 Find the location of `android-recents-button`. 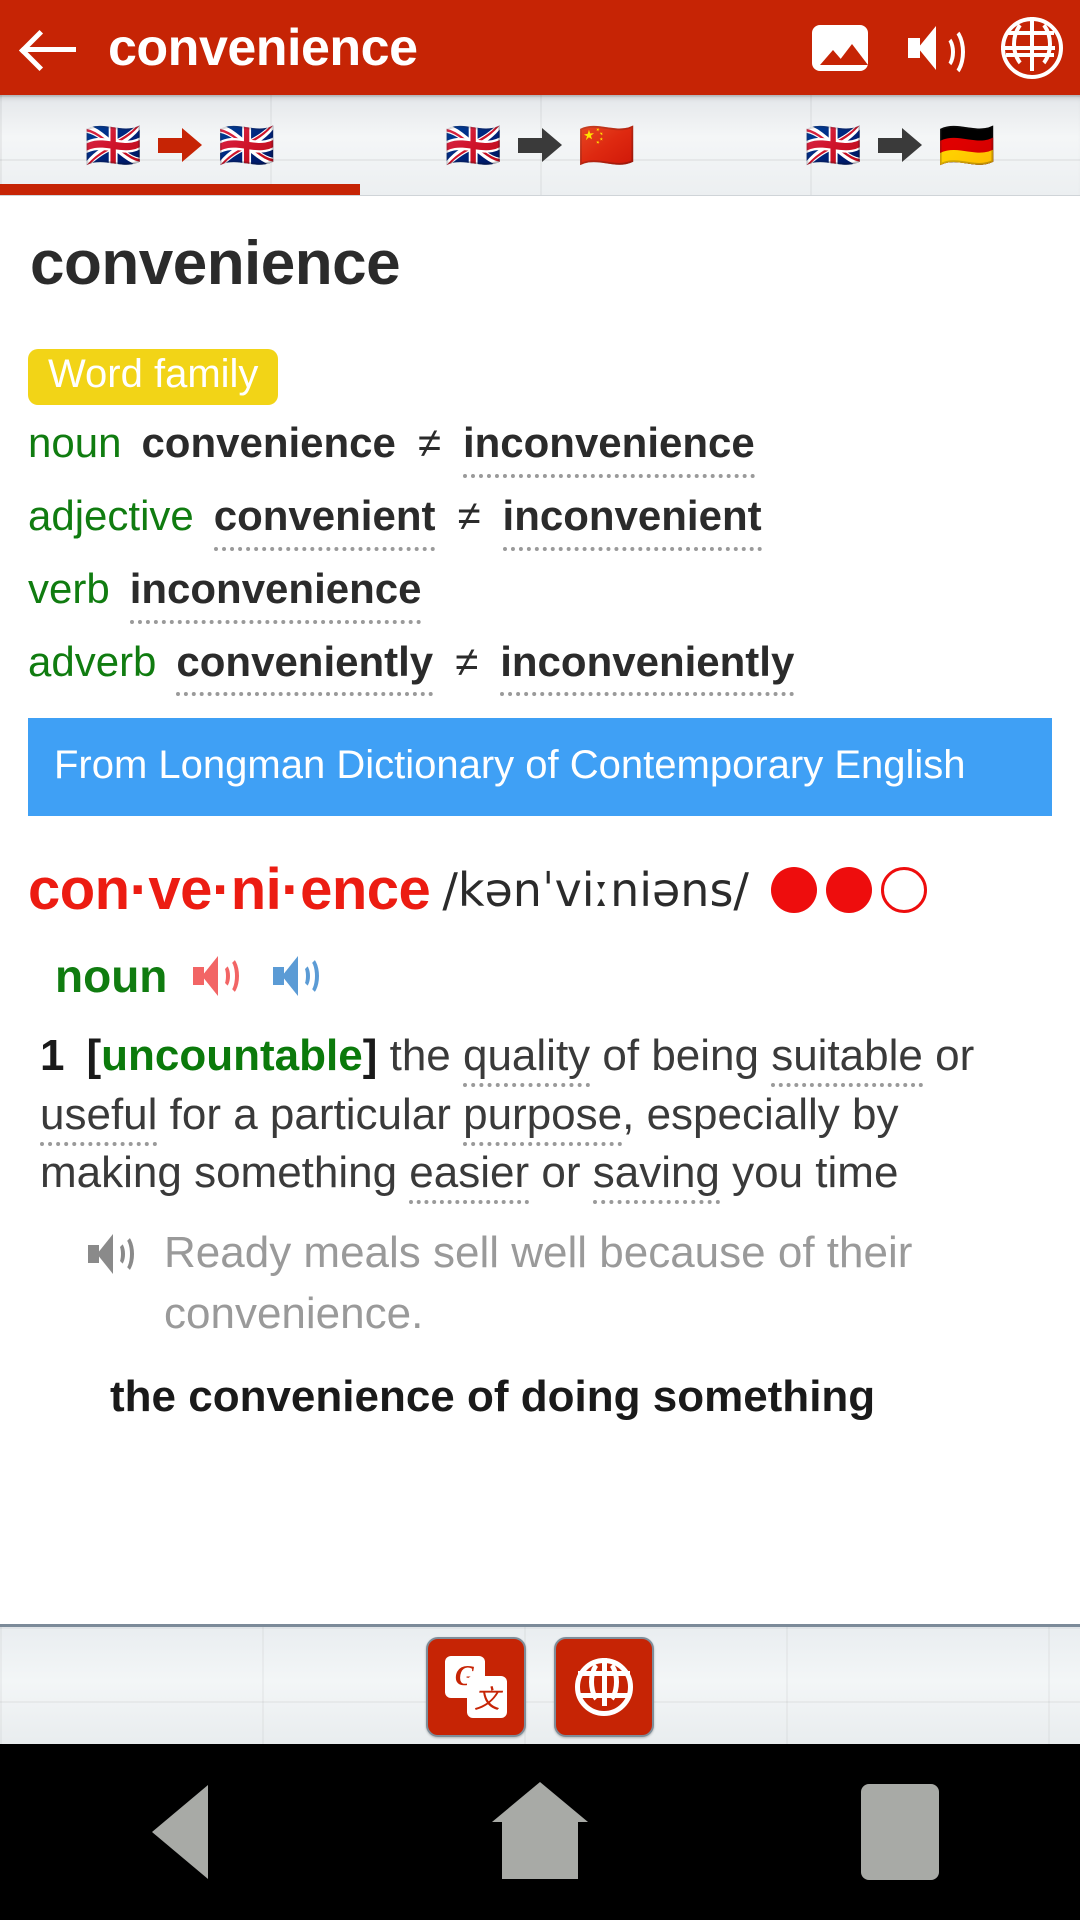

android-recents-button is located at coordinates (900, 1832).